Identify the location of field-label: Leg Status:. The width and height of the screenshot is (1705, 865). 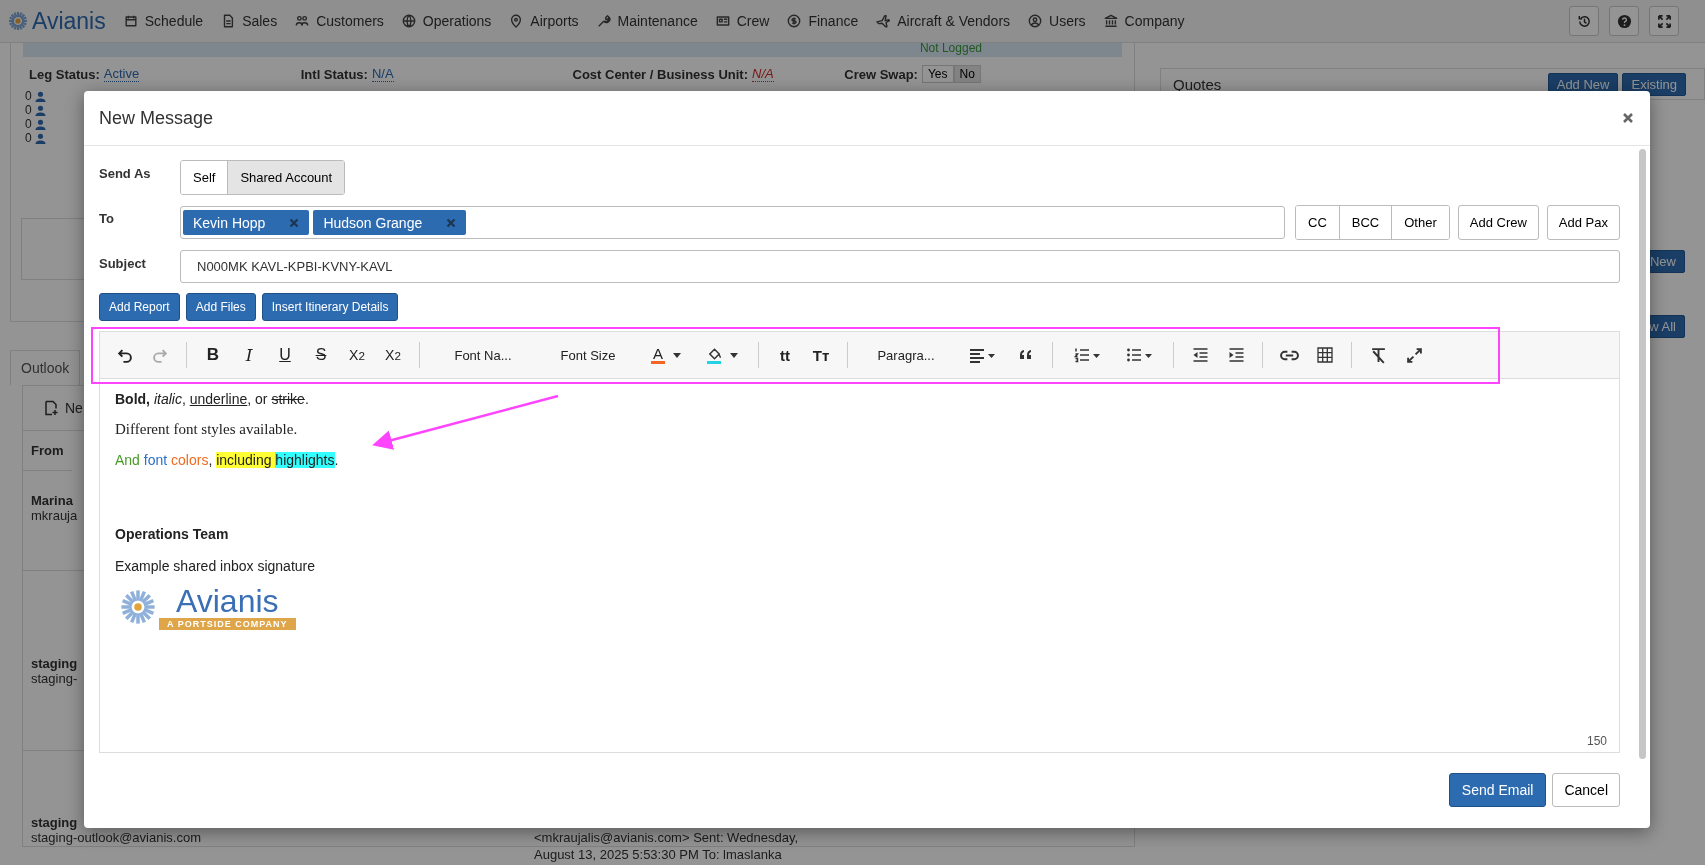
(64, 74).